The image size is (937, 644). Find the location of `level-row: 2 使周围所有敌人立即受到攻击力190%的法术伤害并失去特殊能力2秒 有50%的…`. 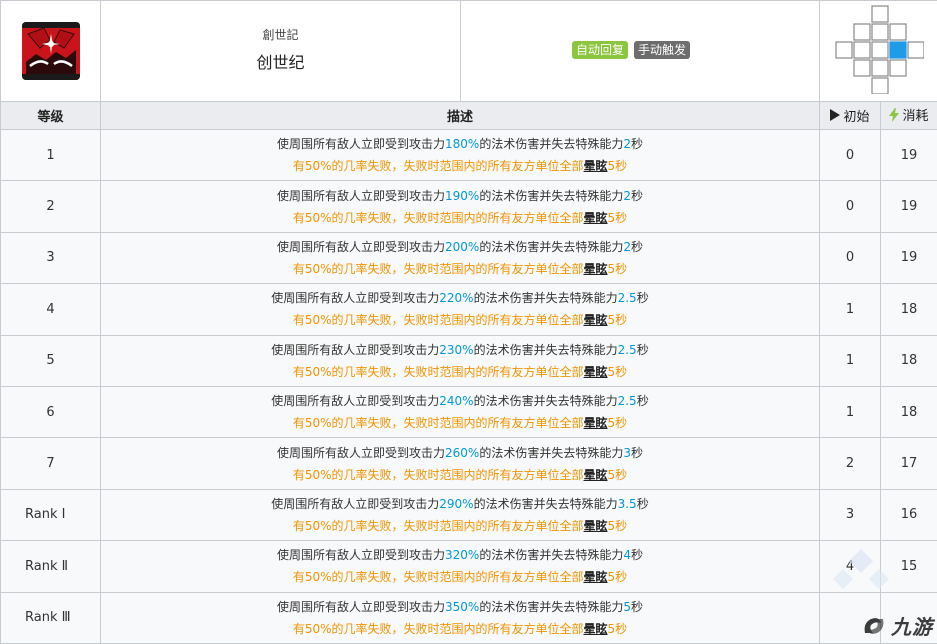

level-row: 2 使周围所有敌人立即受到攻击力190%的法术伤害并失去特殊能力2秒 有50%的… is located at coordinates (468, 206).